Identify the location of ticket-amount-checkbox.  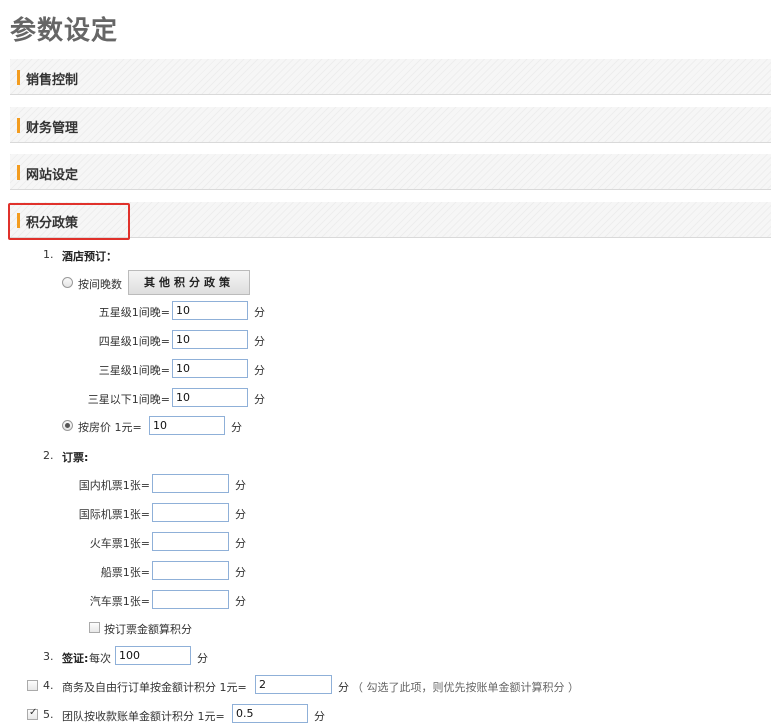
(94, 627).